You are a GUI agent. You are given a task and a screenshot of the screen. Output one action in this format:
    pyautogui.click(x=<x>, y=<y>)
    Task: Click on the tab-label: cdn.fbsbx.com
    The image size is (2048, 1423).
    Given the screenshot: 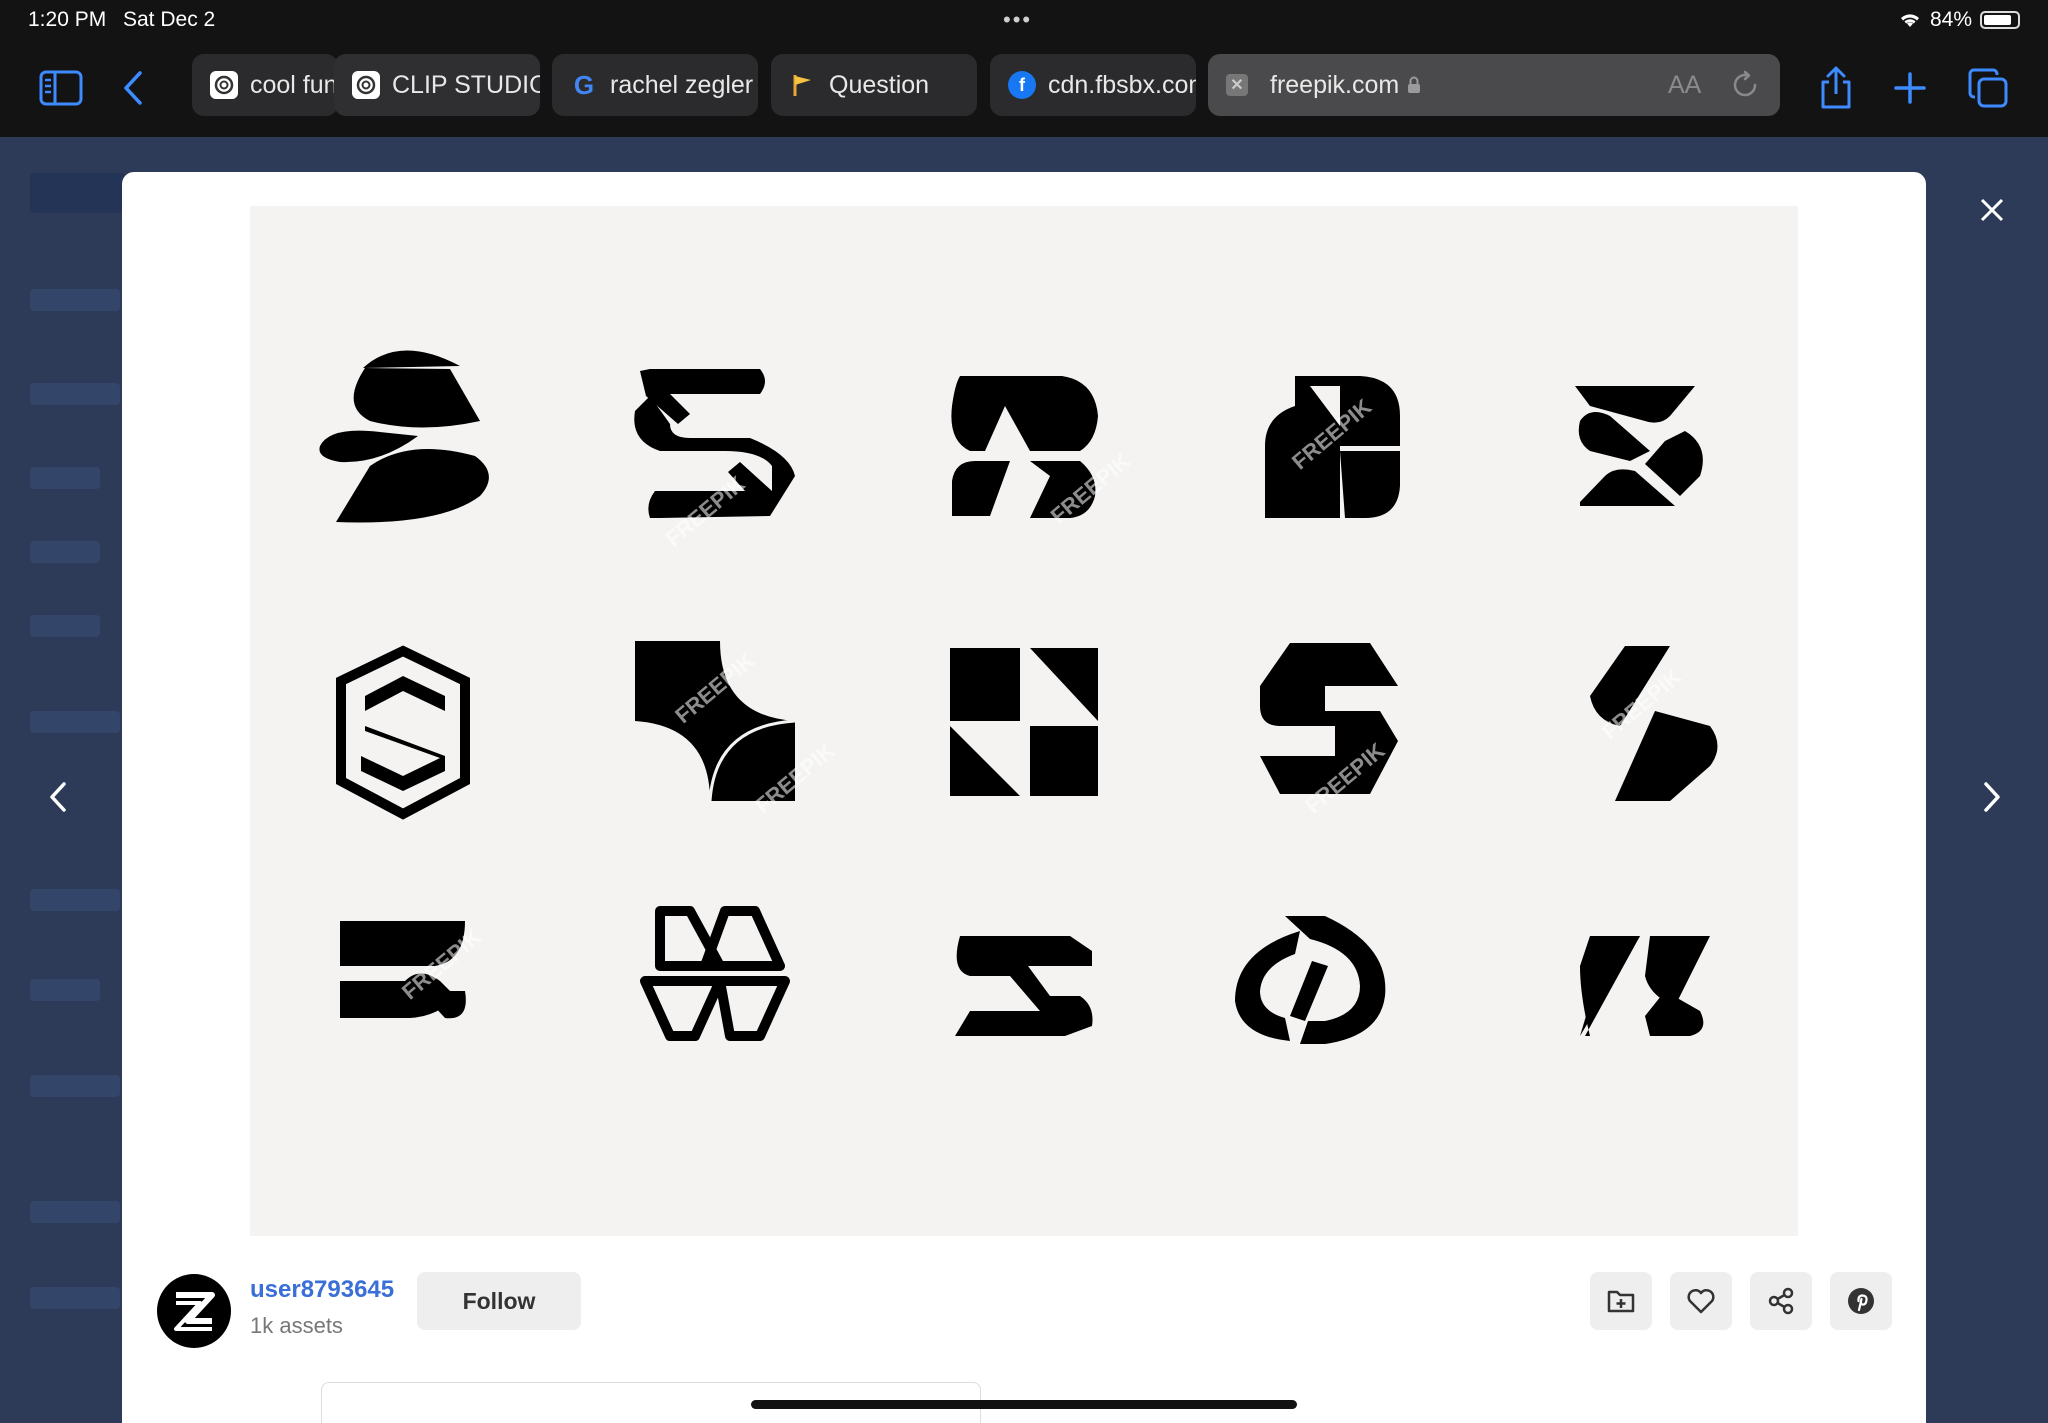 What is the action you would take?
    pyautogui.click(x=1122, y=84)
    